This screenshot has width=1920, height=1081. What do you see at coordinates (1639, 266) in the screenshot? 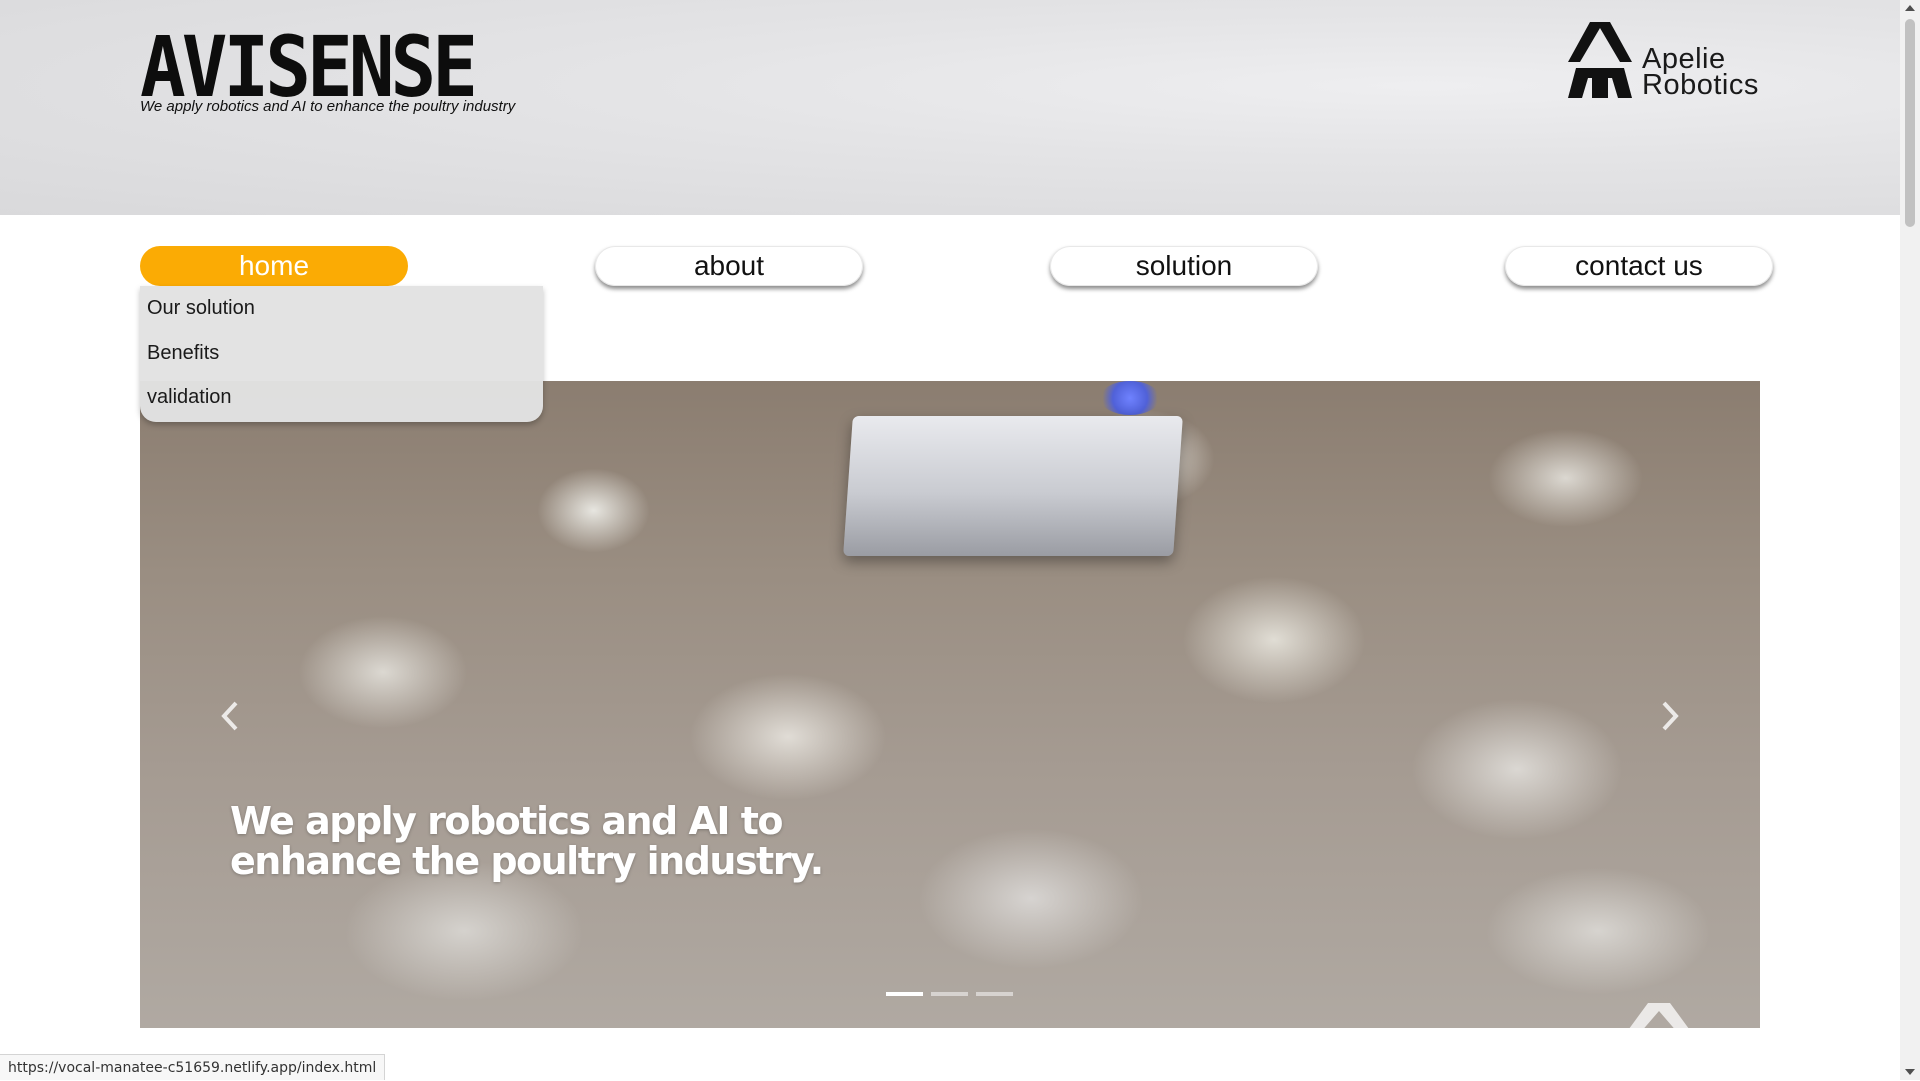
I see `nav-contact-us-button: contact us` at bounding box center [1639, 266].